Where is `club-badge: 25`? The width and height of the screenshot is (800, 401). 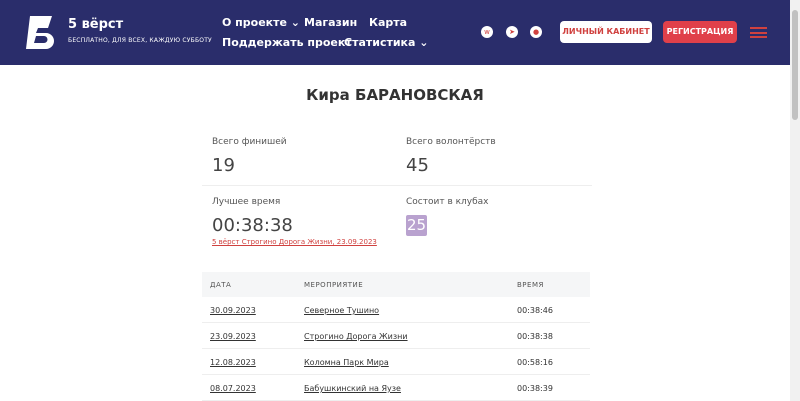
club-badge: 25 is located at coordinates (416, 225).